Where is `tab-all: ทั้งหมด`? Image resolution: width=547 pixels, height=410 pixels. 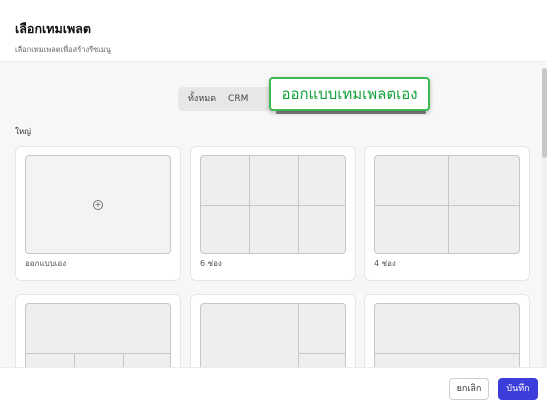 tab-all: ทั้งหมด is located at coordinates (202, 99).